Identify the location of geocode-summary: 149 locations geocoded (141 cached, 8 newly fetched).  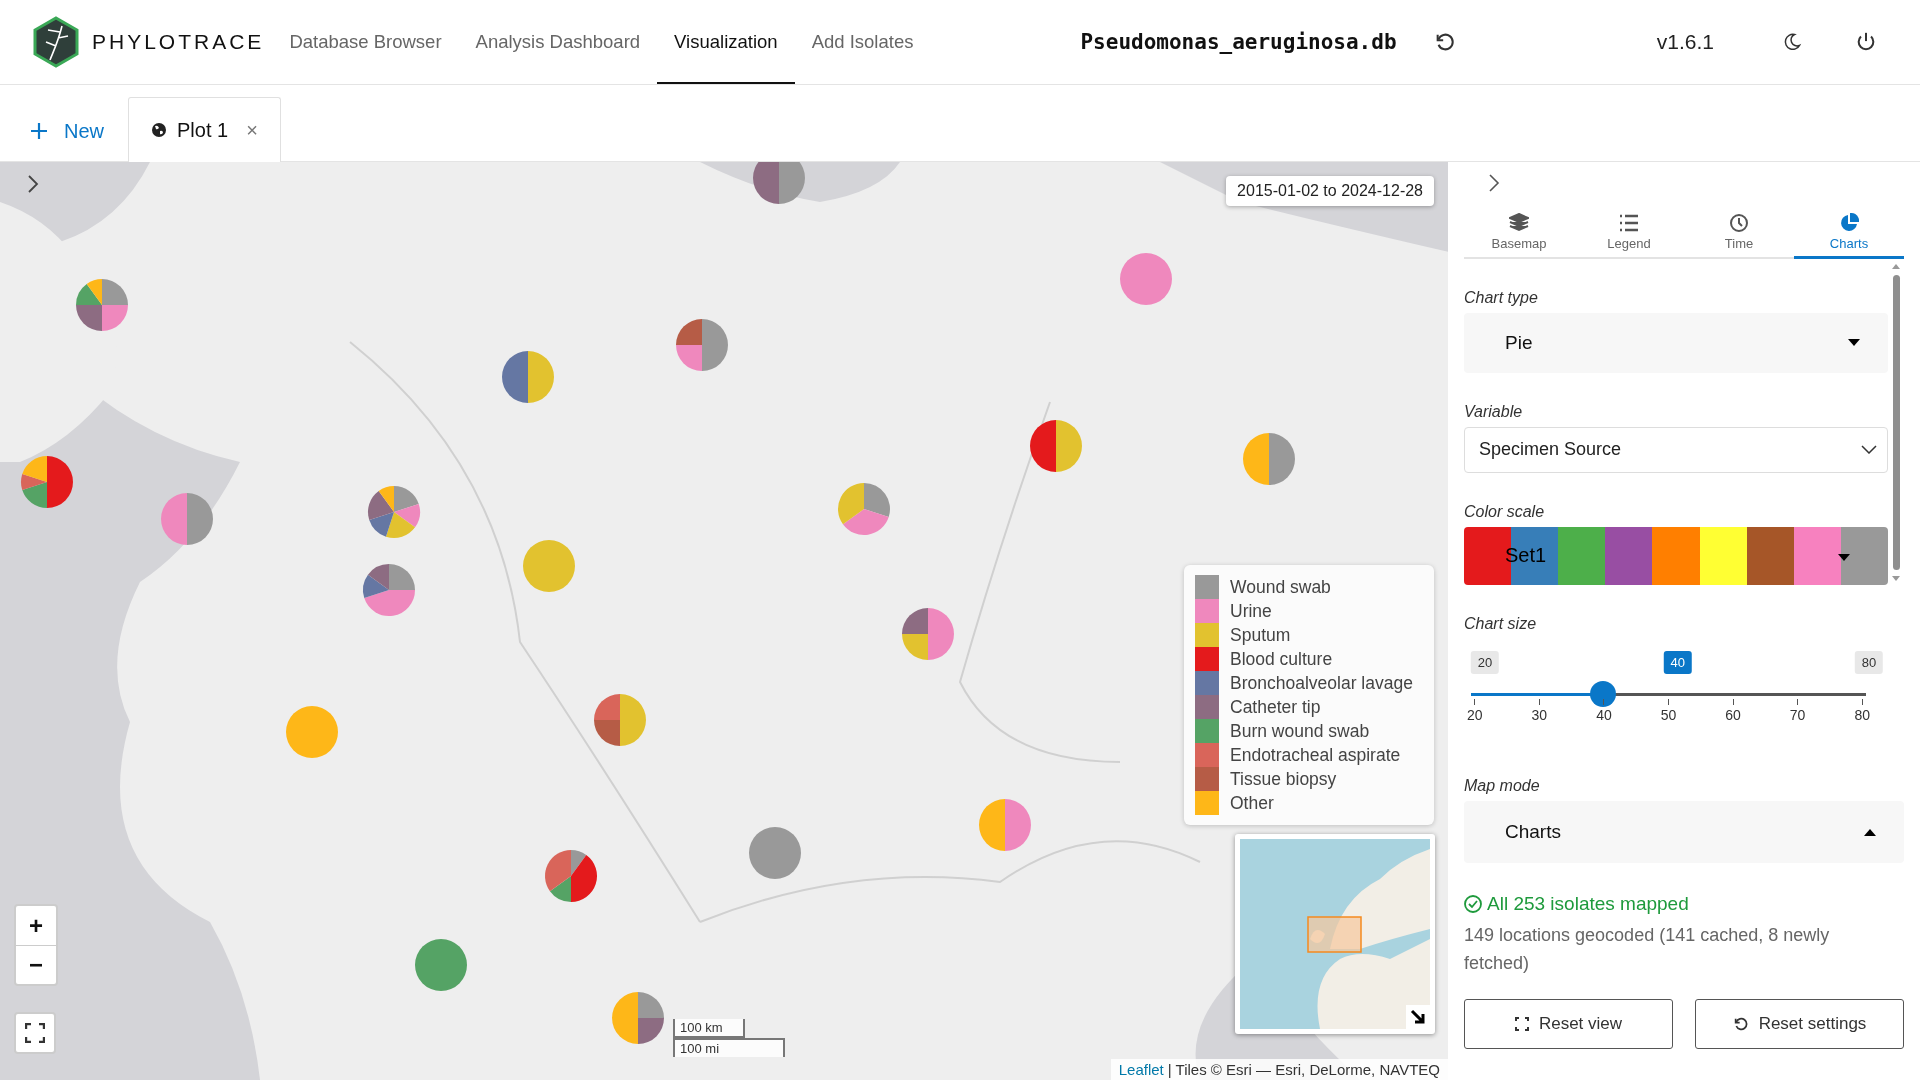
(1647, 949).